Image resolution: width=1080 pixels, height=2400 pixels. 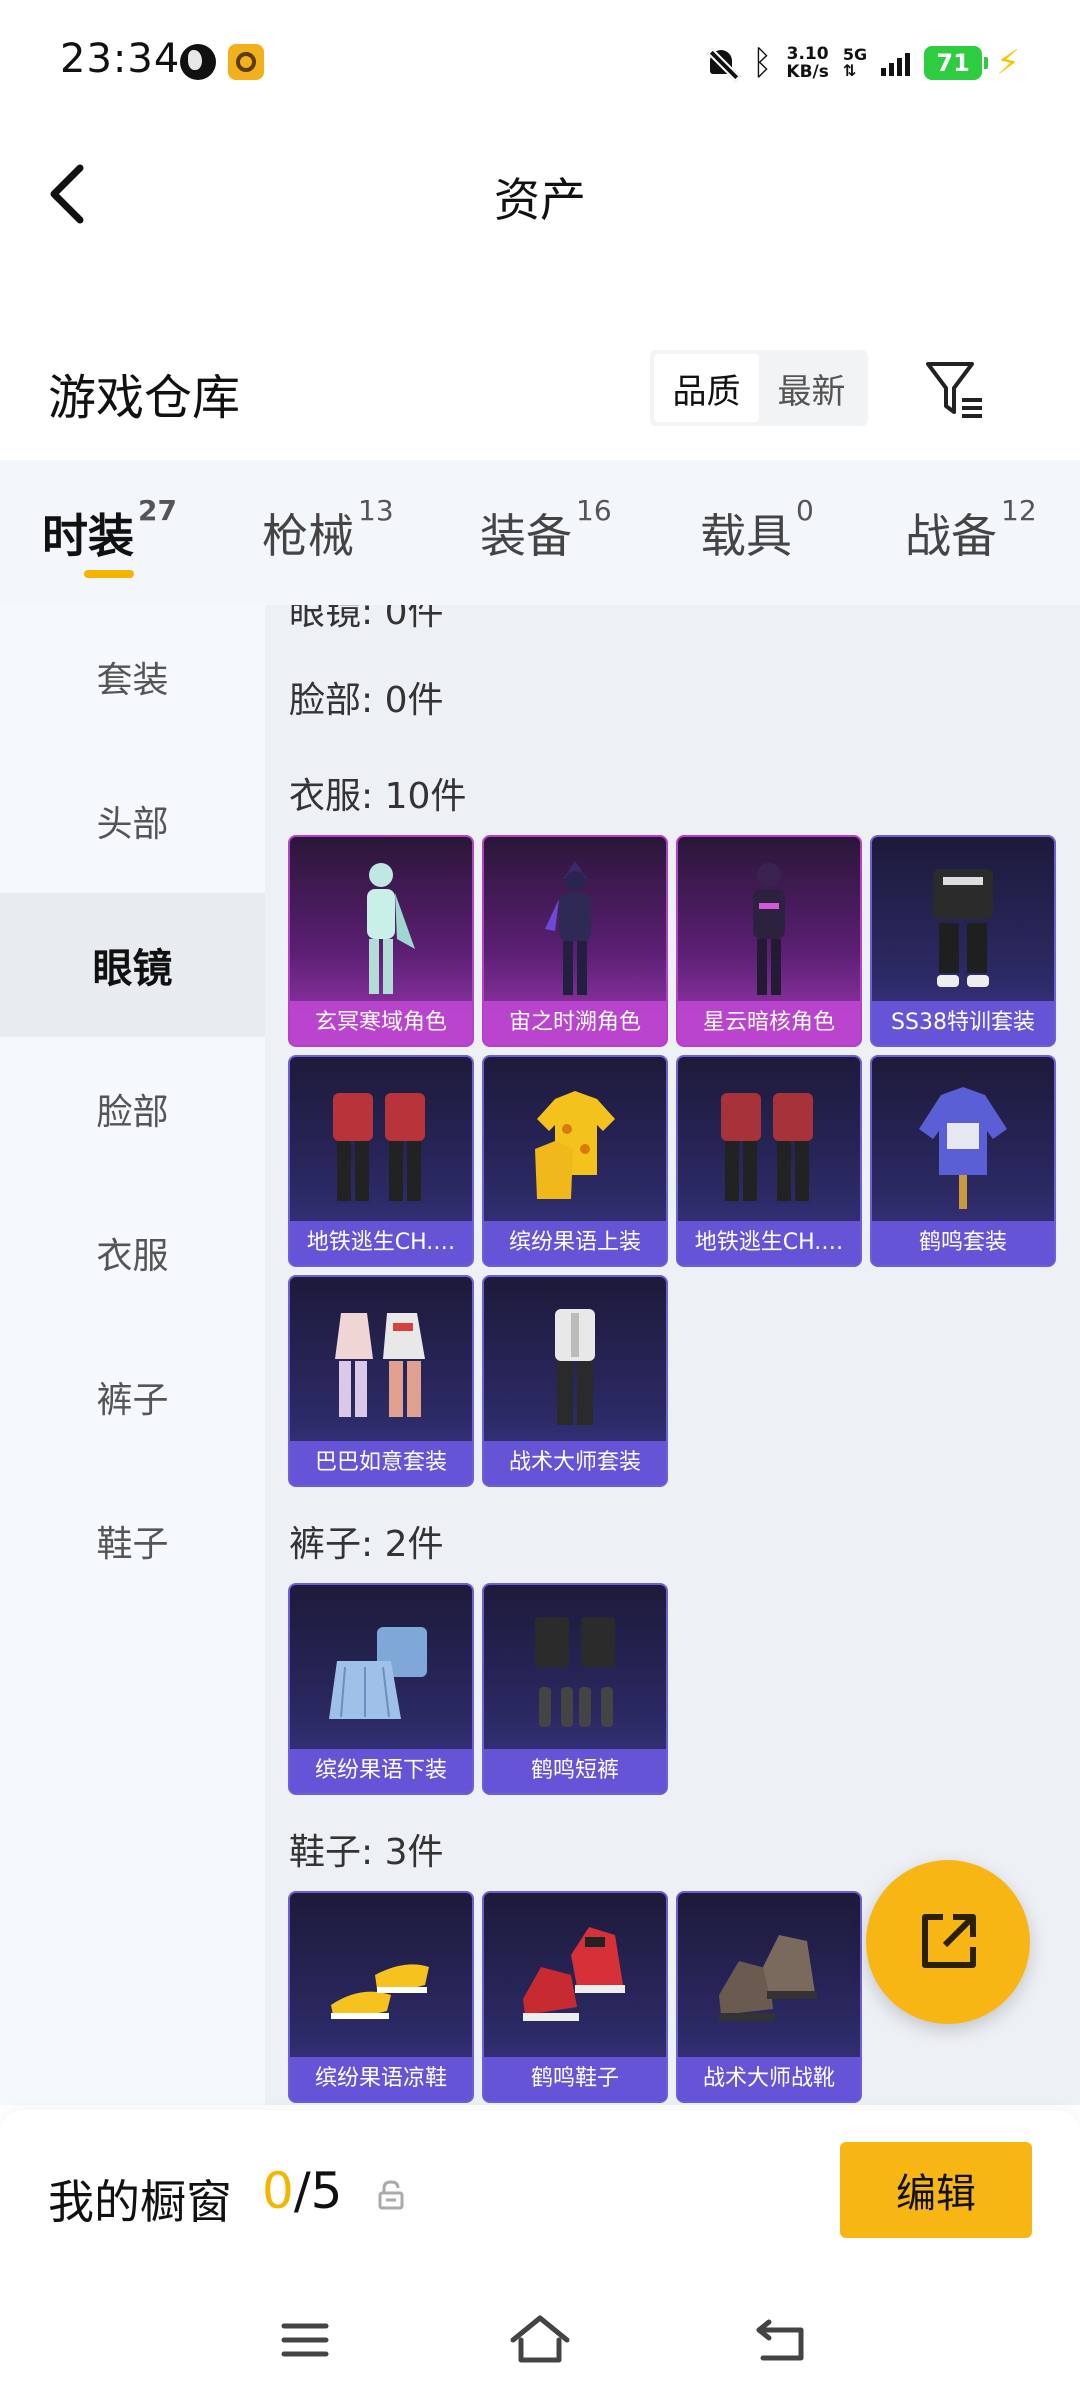 What do you see at coordinates (594, 510) in the screenshot?
I see `tab-count: 16` at bounding box center [594, 510].